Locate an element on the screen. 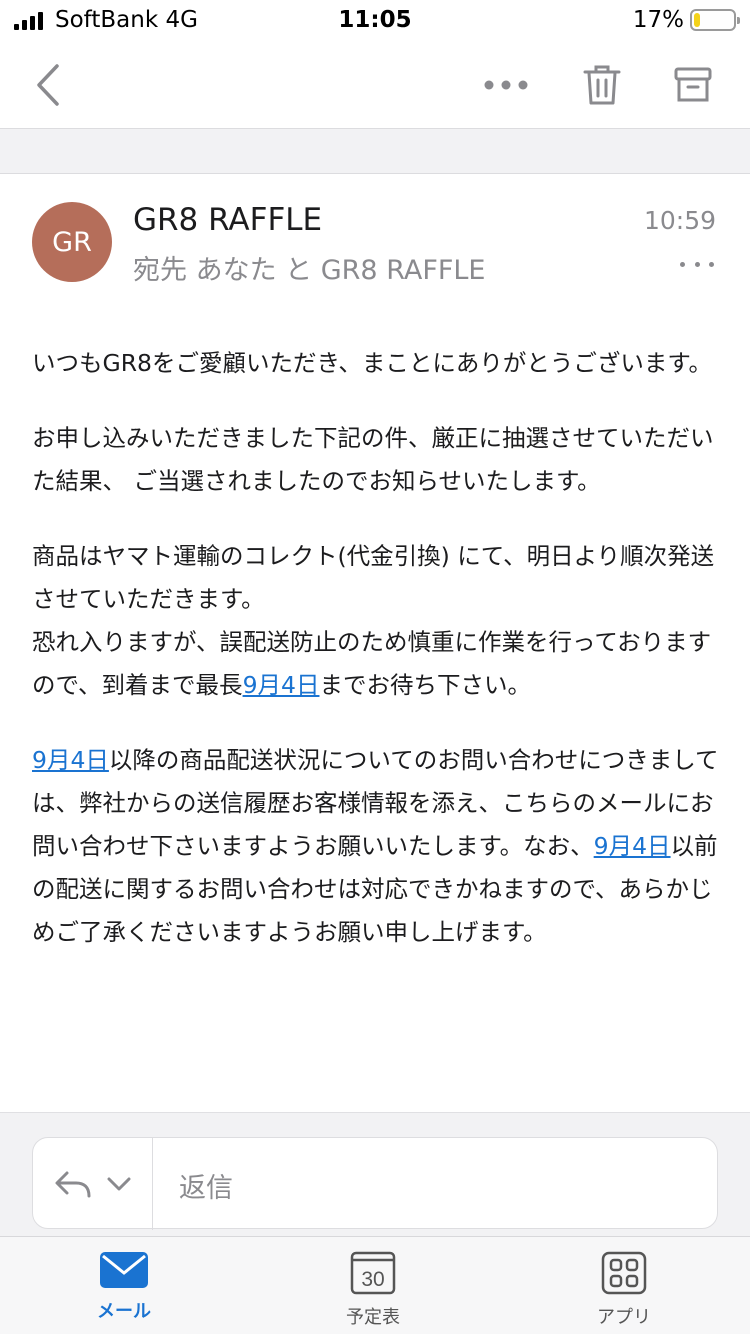 The height and width of the screenshot is (1334, 750). reply-area: 返信 is located at coordinates (375, 1174).